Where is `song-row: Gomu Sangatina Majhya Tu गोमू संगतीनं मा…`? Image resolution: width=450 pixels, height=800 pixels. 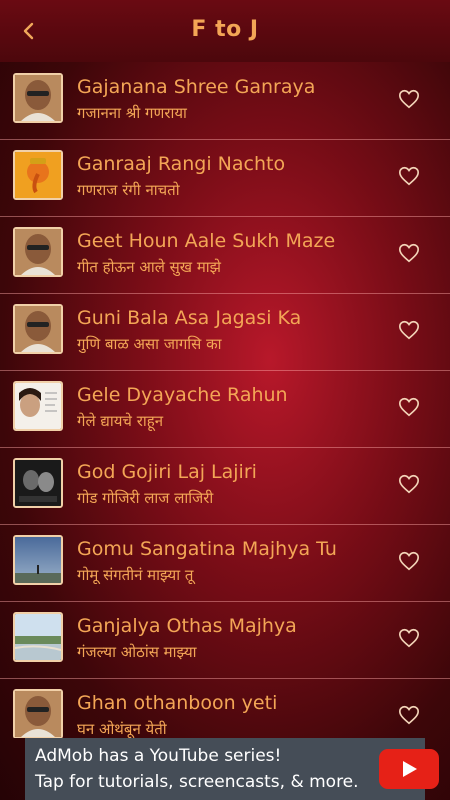 song-row: Gomu Sangatina Majhya Tu गोमू संगतीनं मा… is located at coordinates (225, 563).